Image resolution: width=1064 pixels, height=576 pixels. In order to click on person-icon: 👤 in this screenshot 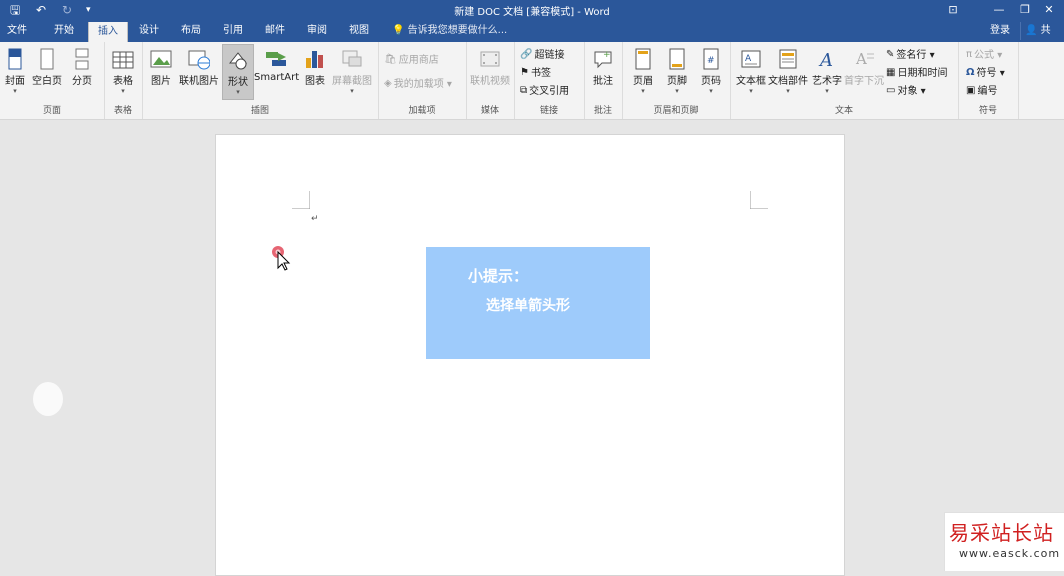, I will do `click(1031, 30)`.